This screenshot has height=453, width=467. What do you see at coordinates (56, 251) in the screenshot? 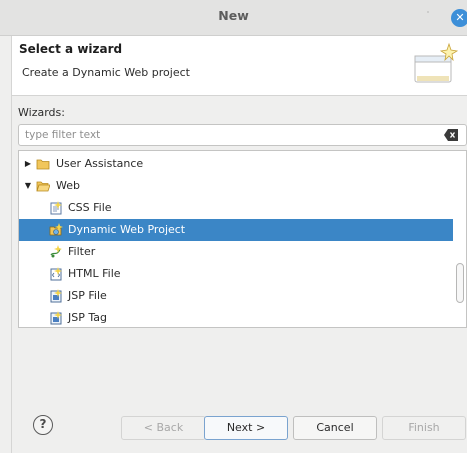
I see `filter-icon` at bounding box center [56, 251].